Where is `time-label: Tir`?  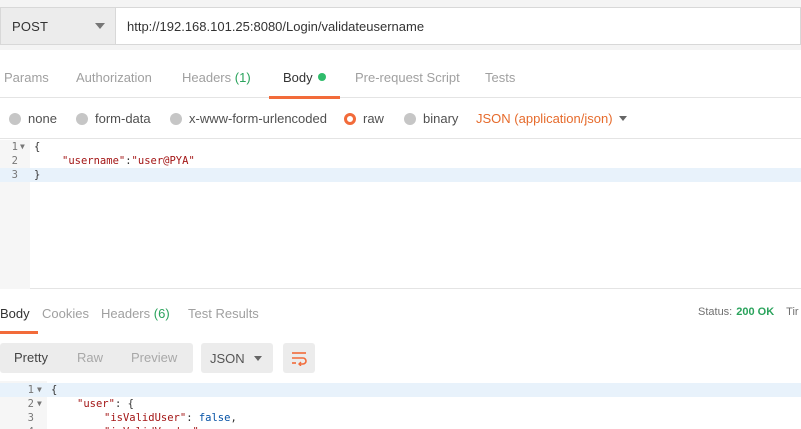
time-label: Tir is located at coordinates (792, 312).